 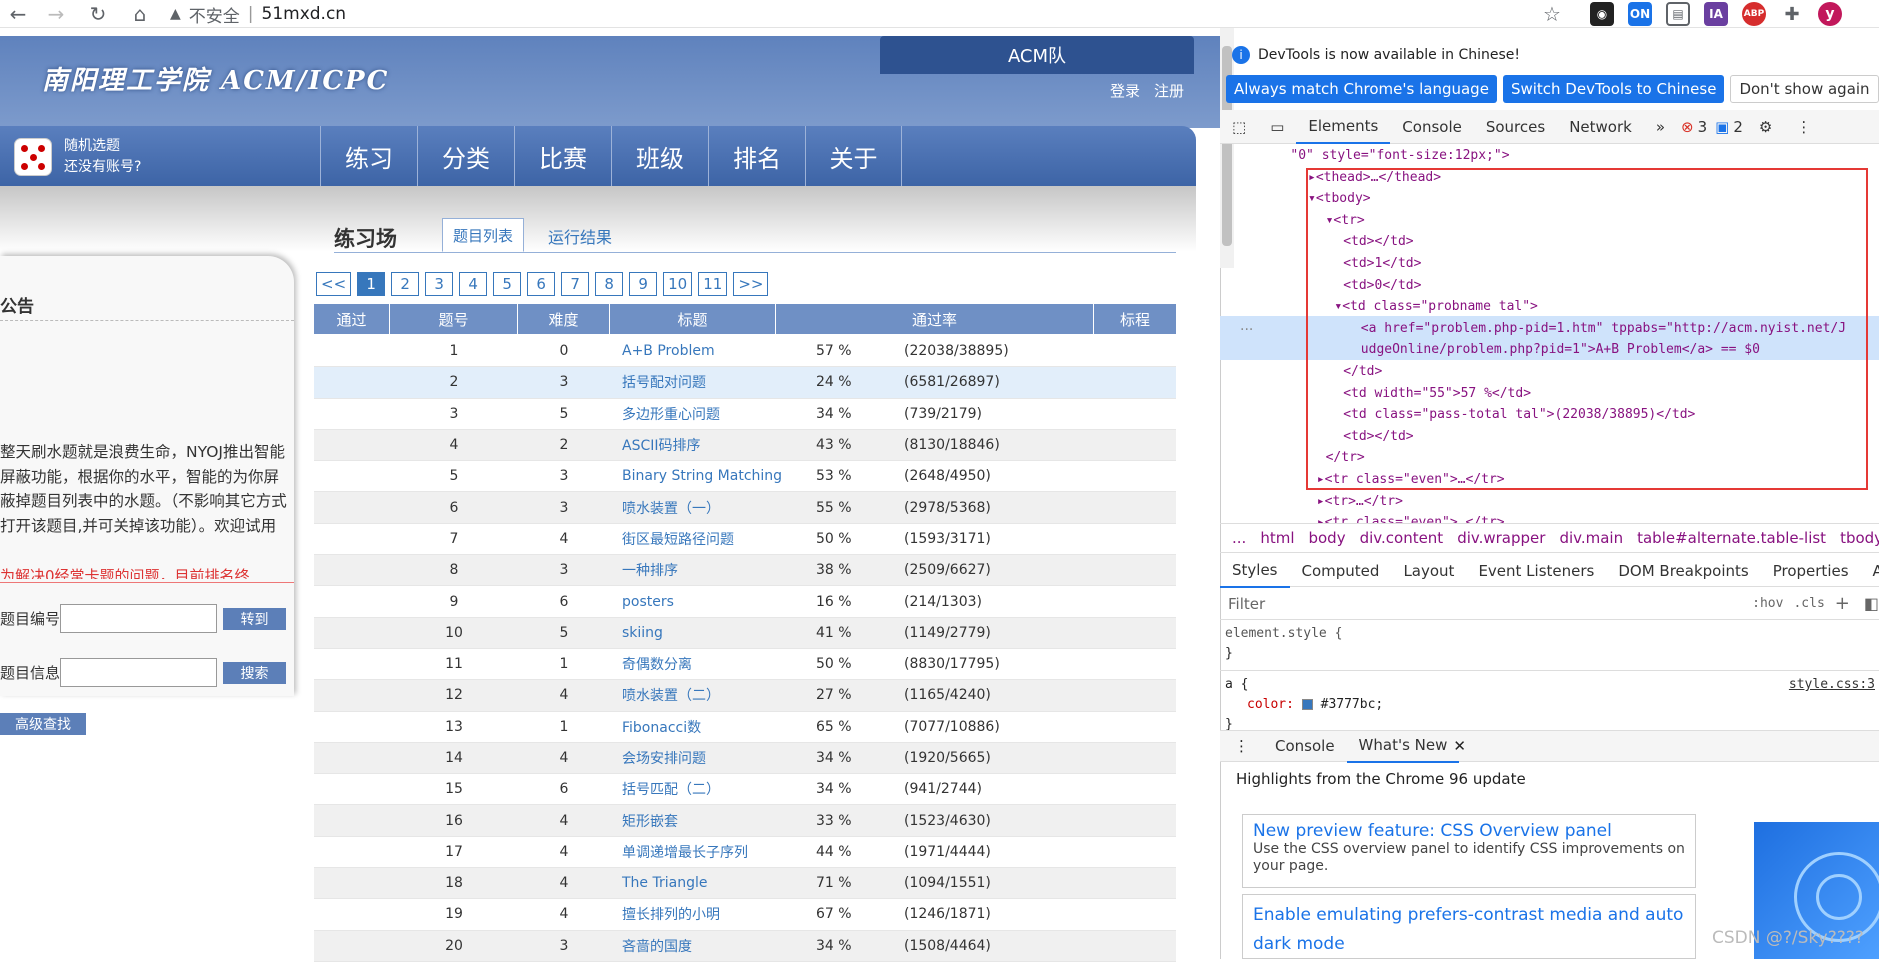 I want to click on page-11: 11, so click(x=713, y=284).